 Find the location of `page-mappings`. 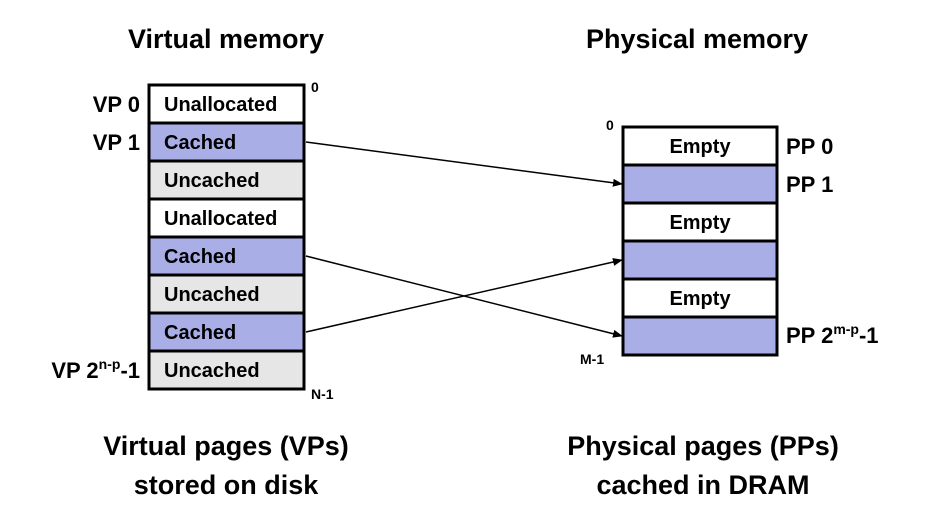

page-mappings is located at coordinates (464, 239).